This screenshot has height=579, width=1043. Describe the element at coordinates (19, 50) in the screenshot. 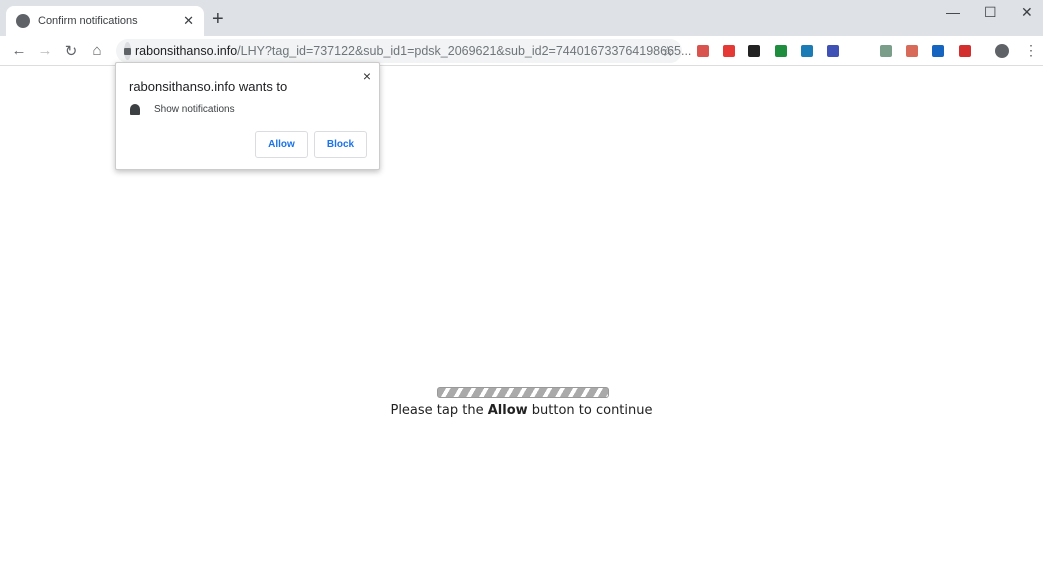

I see `back-button: ←` at that location.